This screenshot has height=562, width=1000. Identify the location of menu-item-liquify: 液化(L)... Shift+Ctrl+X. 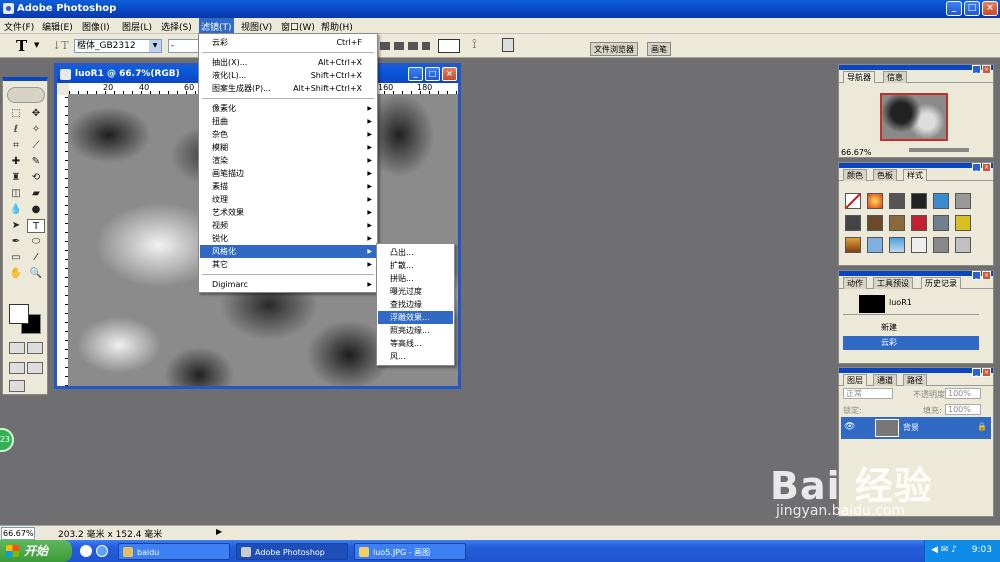
(288, 75).